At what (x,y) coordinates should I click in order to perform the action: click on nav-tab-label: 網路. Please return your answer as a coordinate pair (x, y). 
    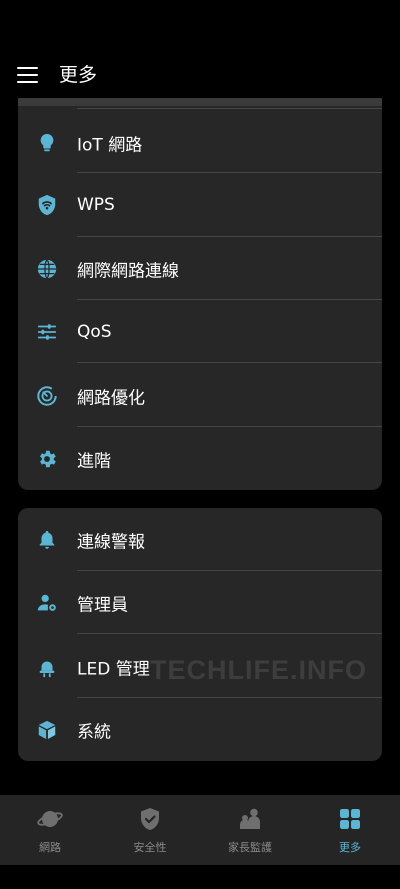
    Looking at the image, I should click on (50, 847).